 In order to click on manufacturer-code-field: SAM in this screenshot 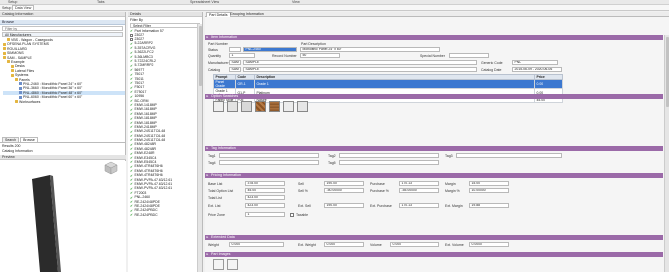, I will do `click(235, 62)`.